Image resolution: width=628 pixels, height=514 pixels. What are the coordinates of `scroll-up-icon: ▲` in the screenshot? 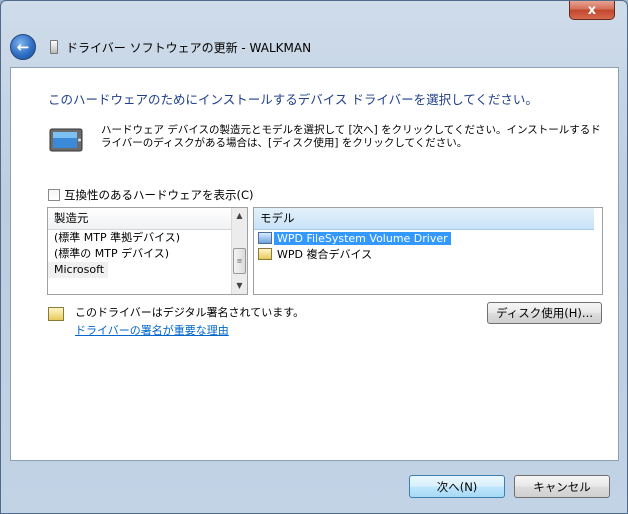 It's located at (239, 216).